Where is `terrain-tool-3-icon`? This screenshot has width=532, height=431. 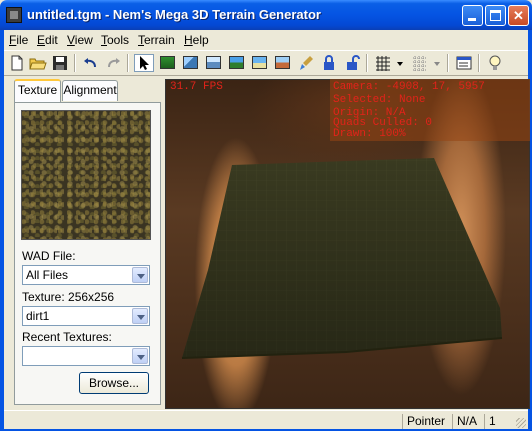 terrain-tool-3-icon is located at coordinates (213, 62).